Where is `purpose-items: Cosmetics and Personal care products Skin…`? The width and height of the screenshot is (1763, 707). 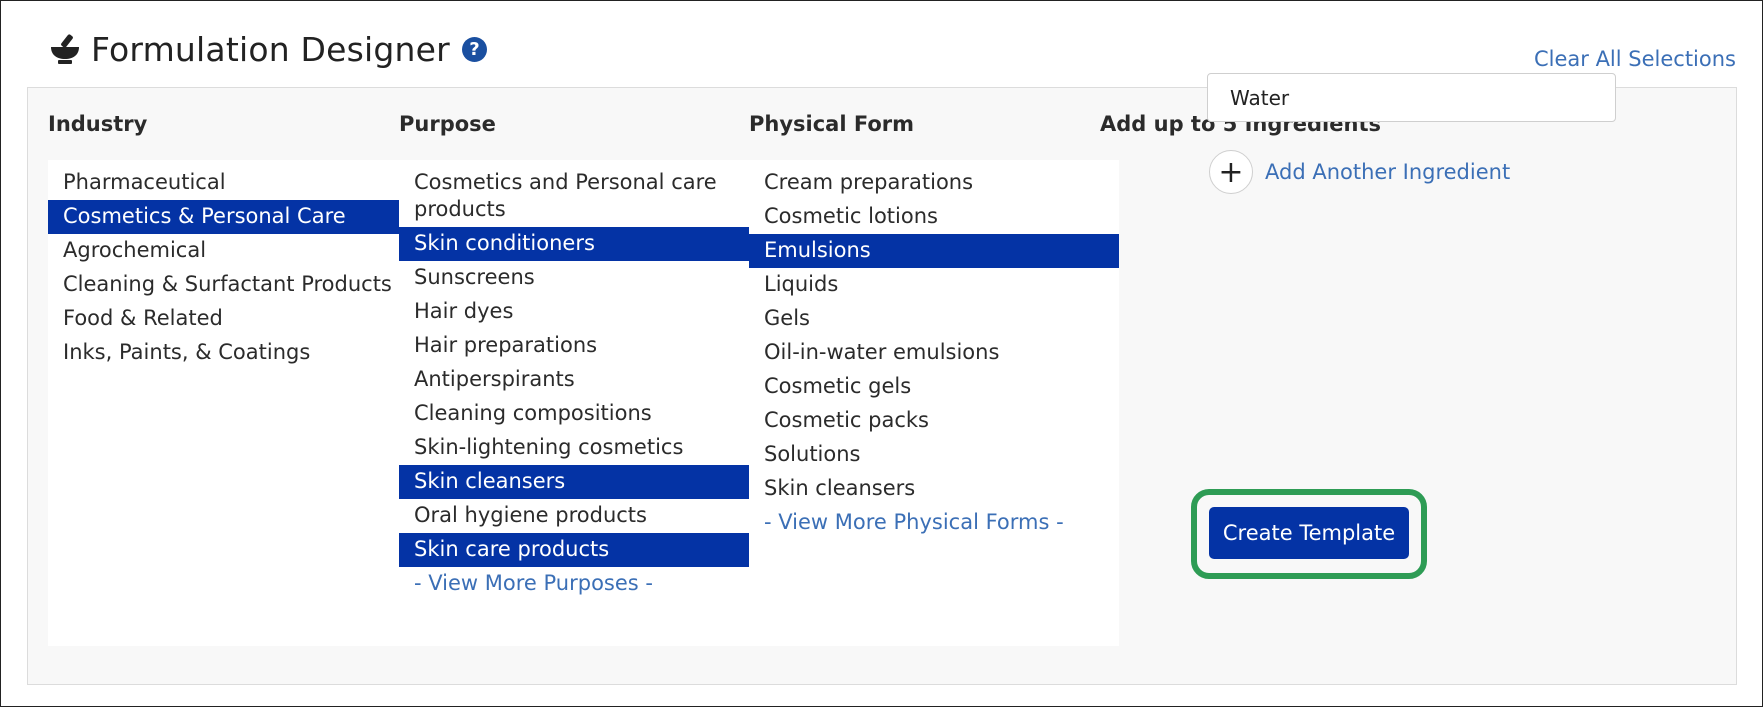 purpose-items: Cosmetics and Personal care products Skin… is located at coordinates (584, 366).